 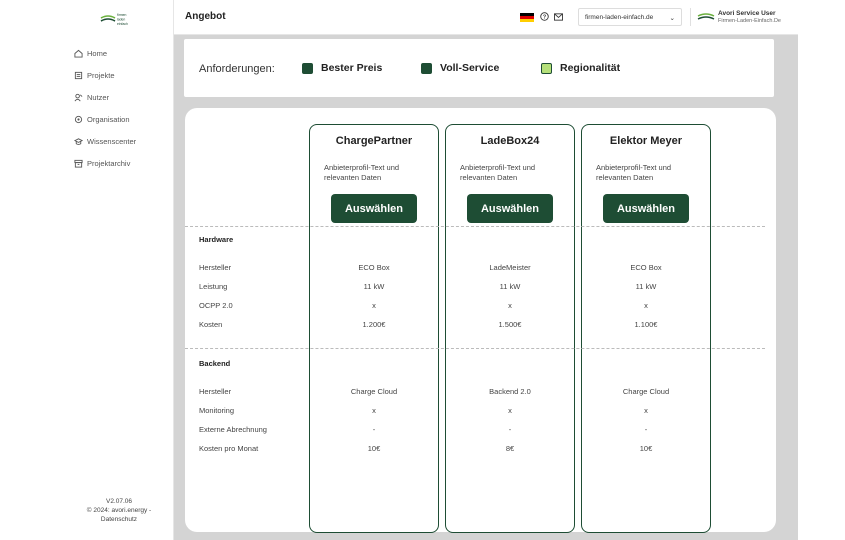 What do you see at coordinates (229, 448) in the screenshot?
I see `row-label: Kosten pro Monat` at bounding box center [229, 448].